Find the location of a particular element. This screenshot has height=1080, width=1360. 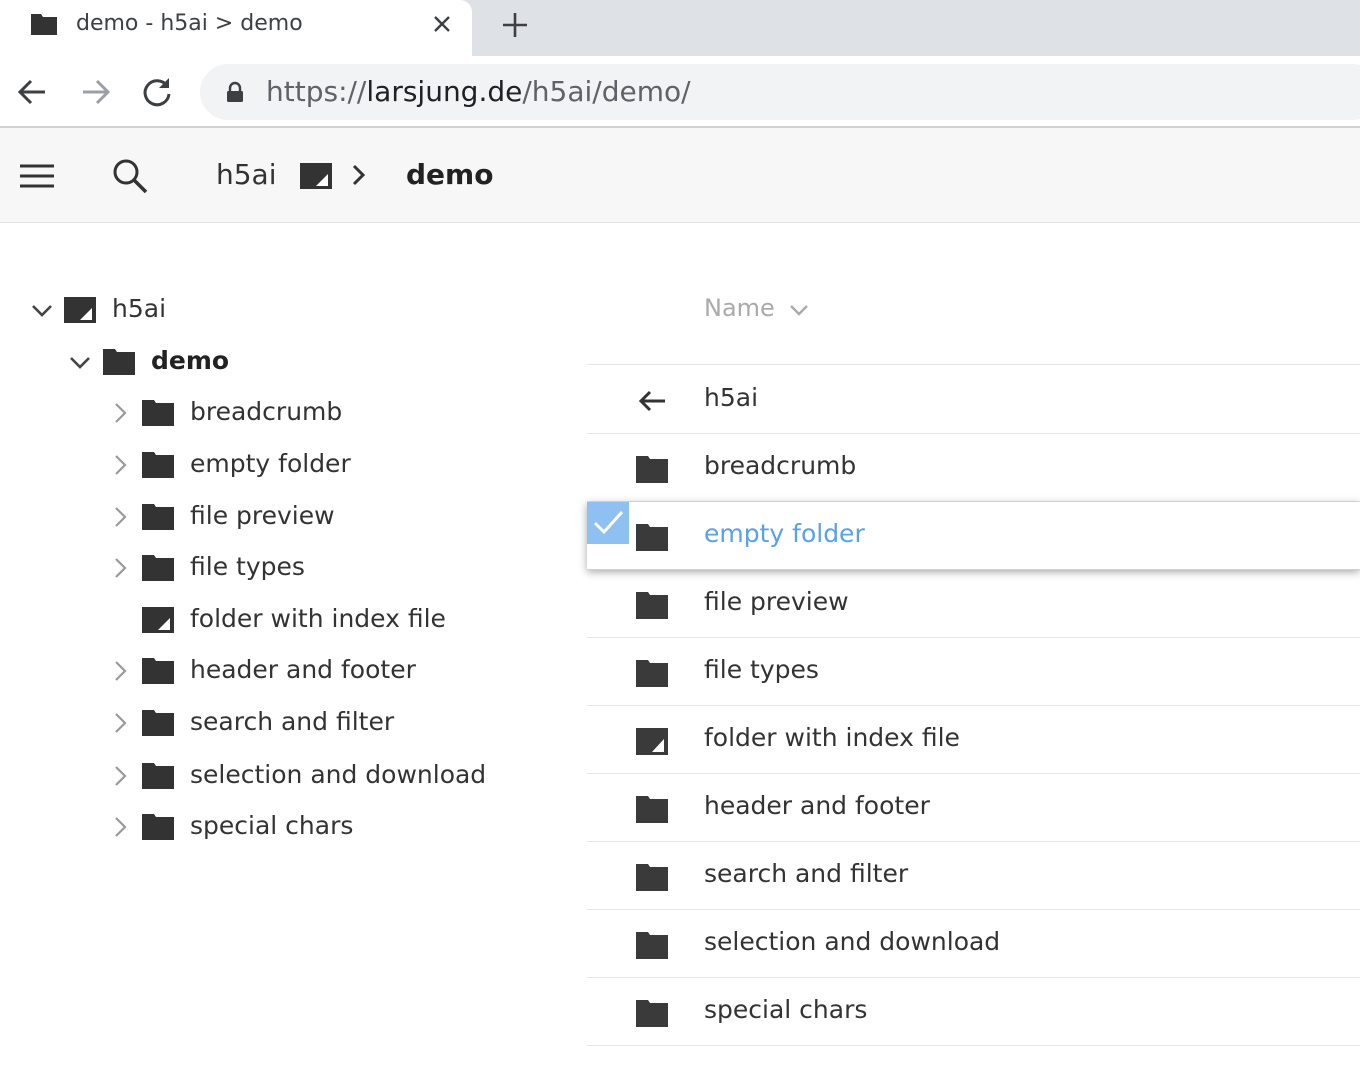

url-path: /h5ai/demo/ is located at coordinates (606, 91).